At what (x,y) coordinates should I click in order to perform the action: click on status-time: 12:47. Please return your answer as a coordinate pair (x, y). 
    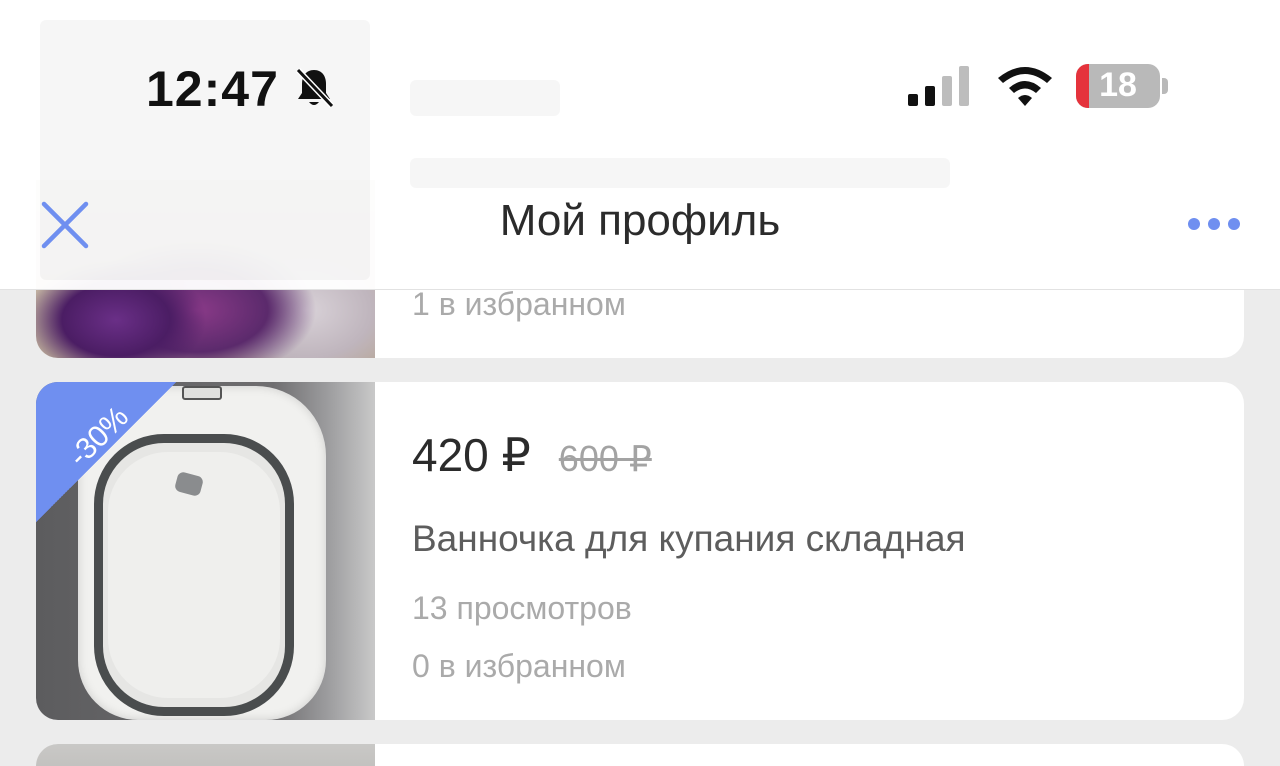
    Looking at the image, I should click on (212, 89).